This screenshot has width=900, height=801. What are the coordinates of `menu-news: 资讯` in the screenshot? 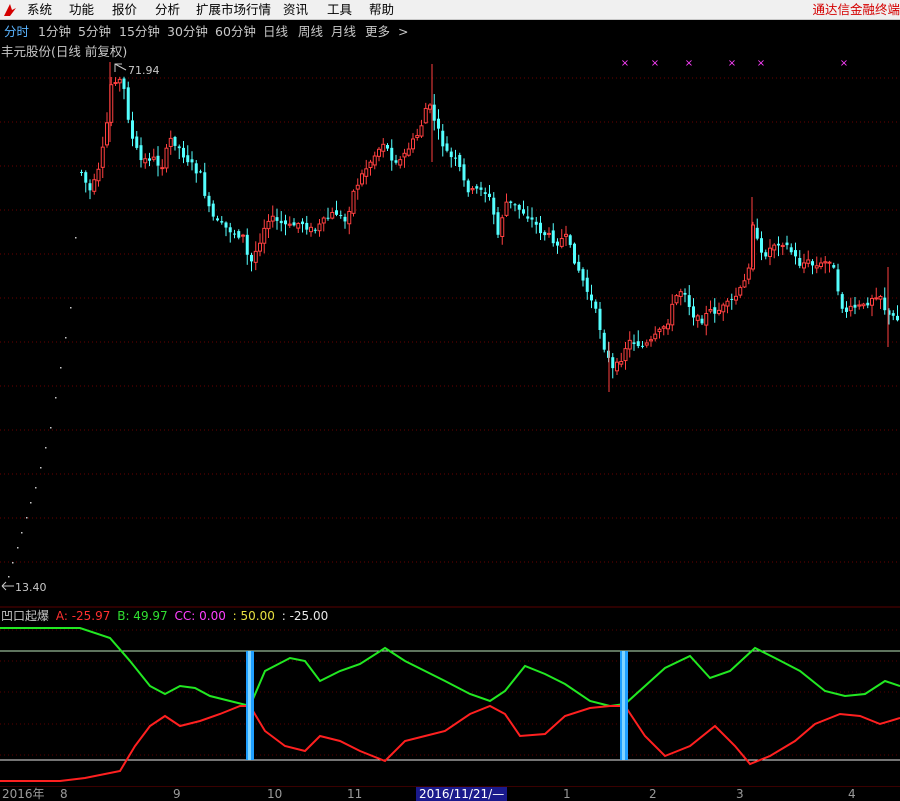 It's located at (295, 10).